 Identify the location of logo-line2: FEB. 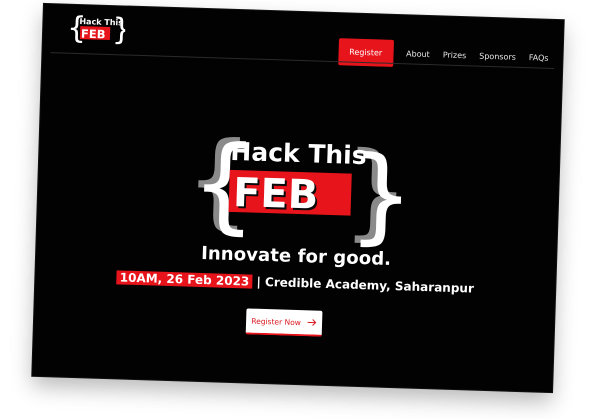
(93, 34).